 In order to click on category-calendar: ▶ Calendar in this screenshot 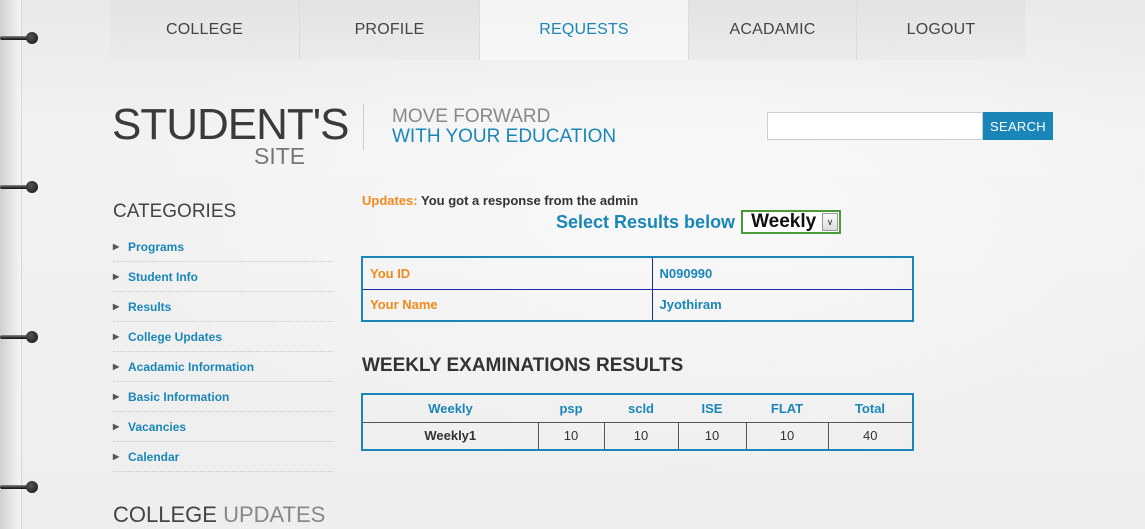, I will do `click(223, 457)`.